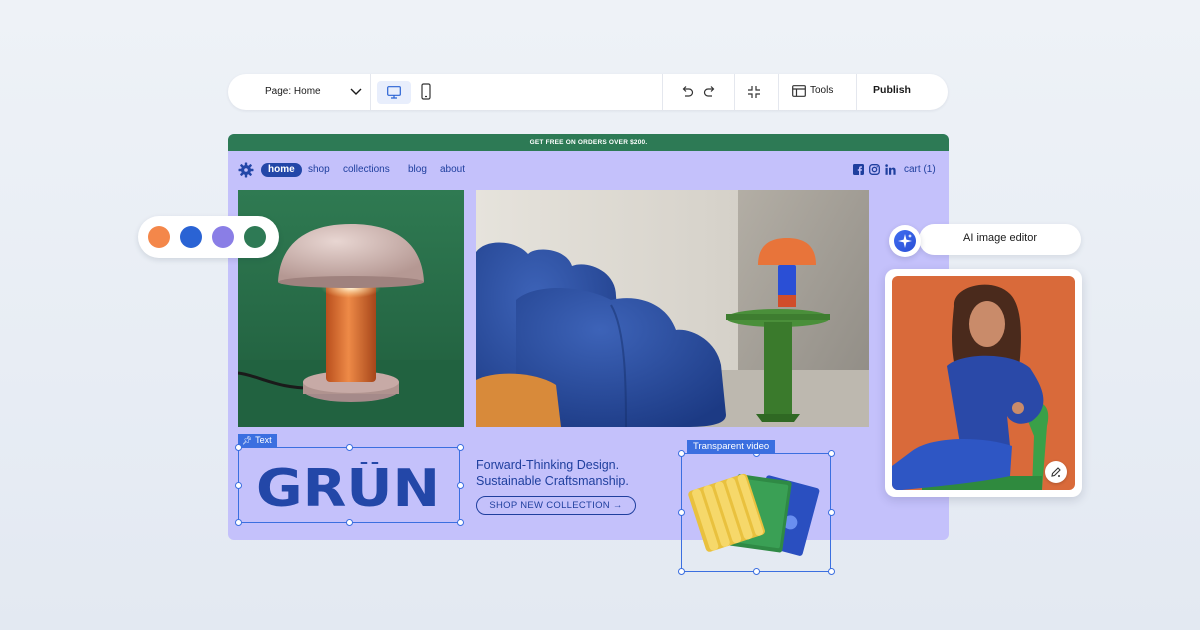 The width and height of the screenshot is (1200, 630). I want to click on ai-image-editor-pill: AI image editor, so click(1000, 239).